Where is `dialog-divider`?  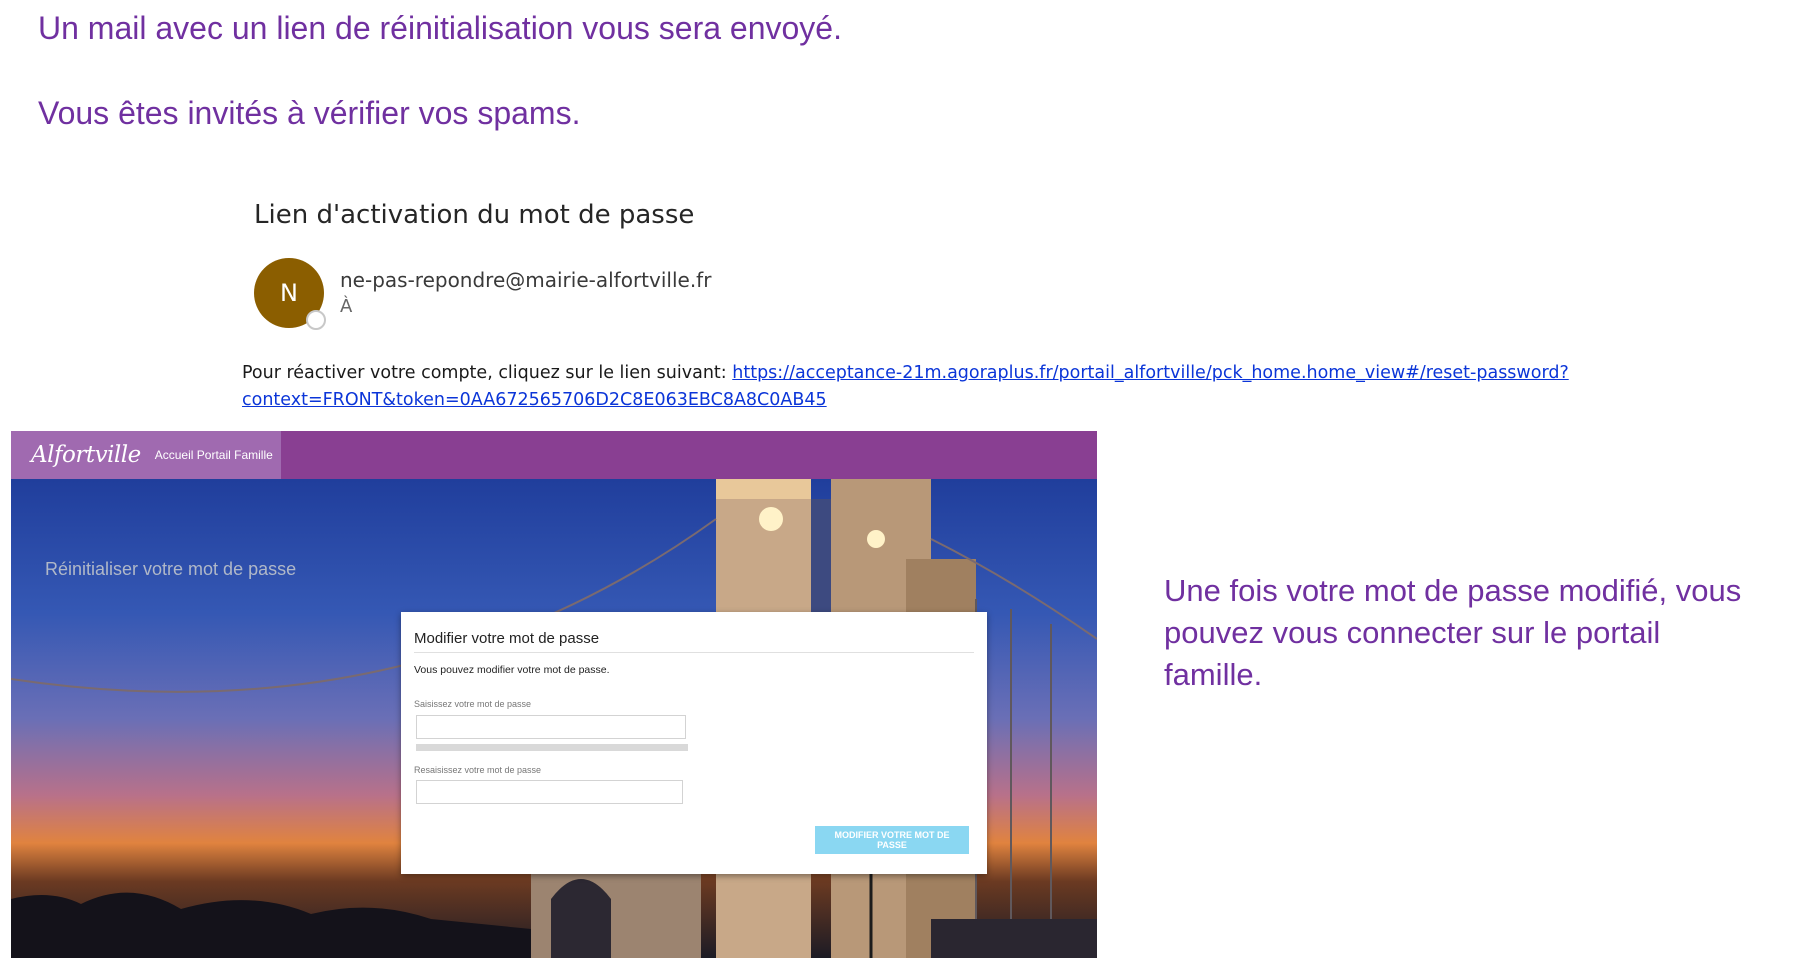
dialog-divider is located at coordinates (694, 652).